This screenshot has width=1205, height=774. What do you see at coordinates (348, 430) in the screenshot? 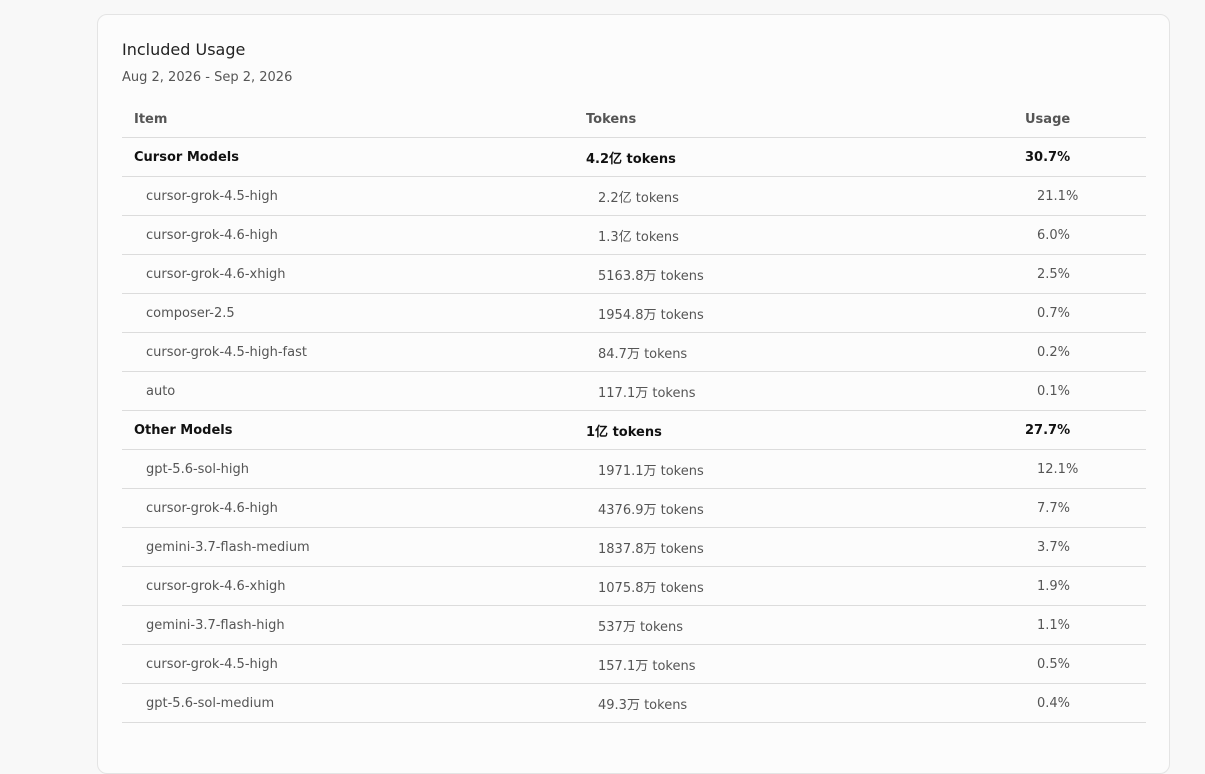
I see `group-name: Other Models` at bounding box center [348, 430].